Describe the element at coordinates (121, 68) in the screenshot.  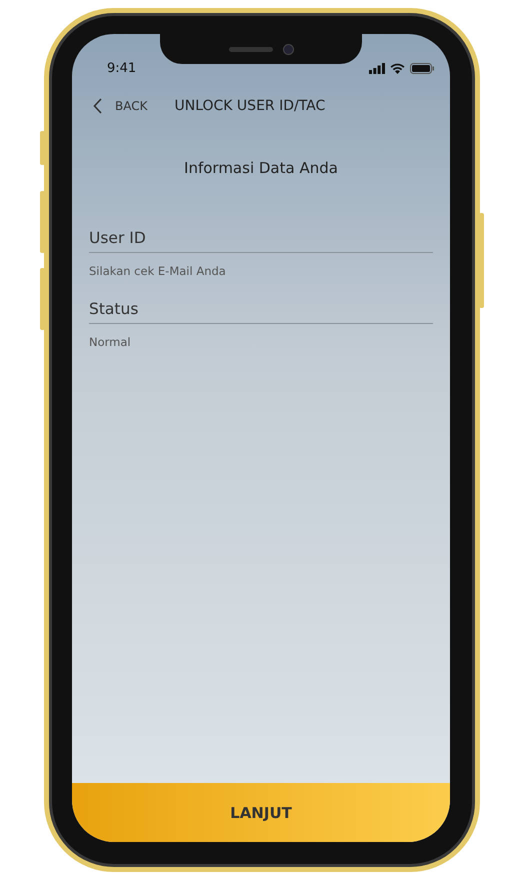
I see `status-time: 9:41` at that location.